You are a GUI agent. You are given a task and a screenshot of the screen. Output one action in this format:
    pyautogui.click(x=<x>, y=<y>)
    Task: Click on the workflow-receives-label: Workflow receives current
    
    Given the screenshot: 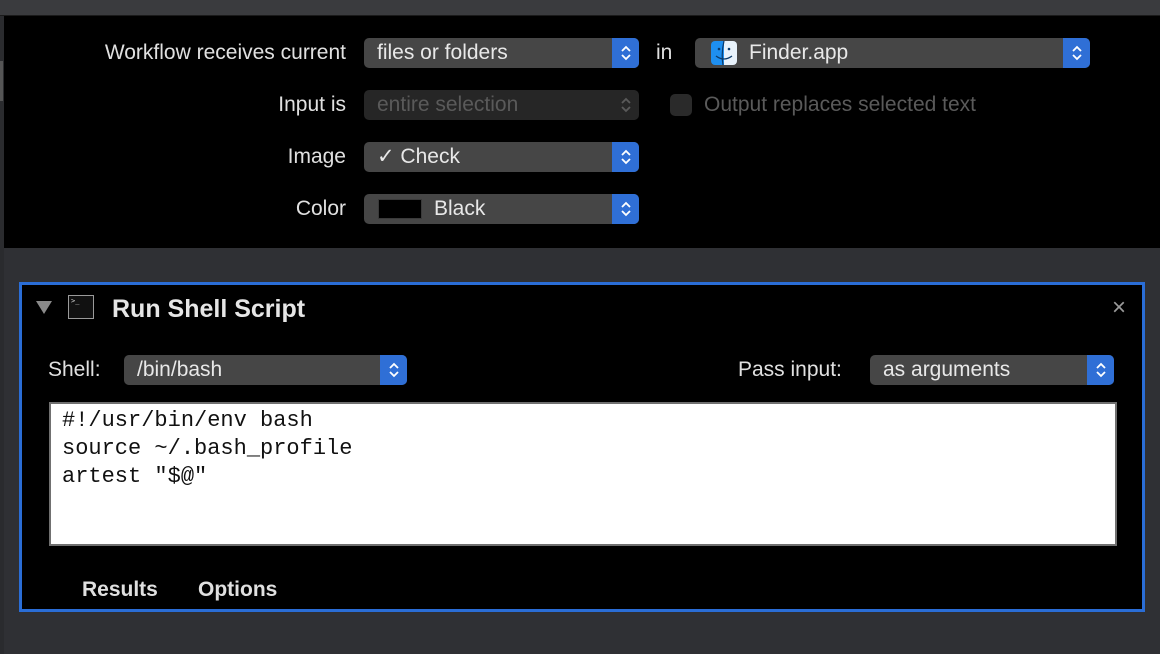 What is the action you would take?
    pyautogui.click(x=225, y=52)
    